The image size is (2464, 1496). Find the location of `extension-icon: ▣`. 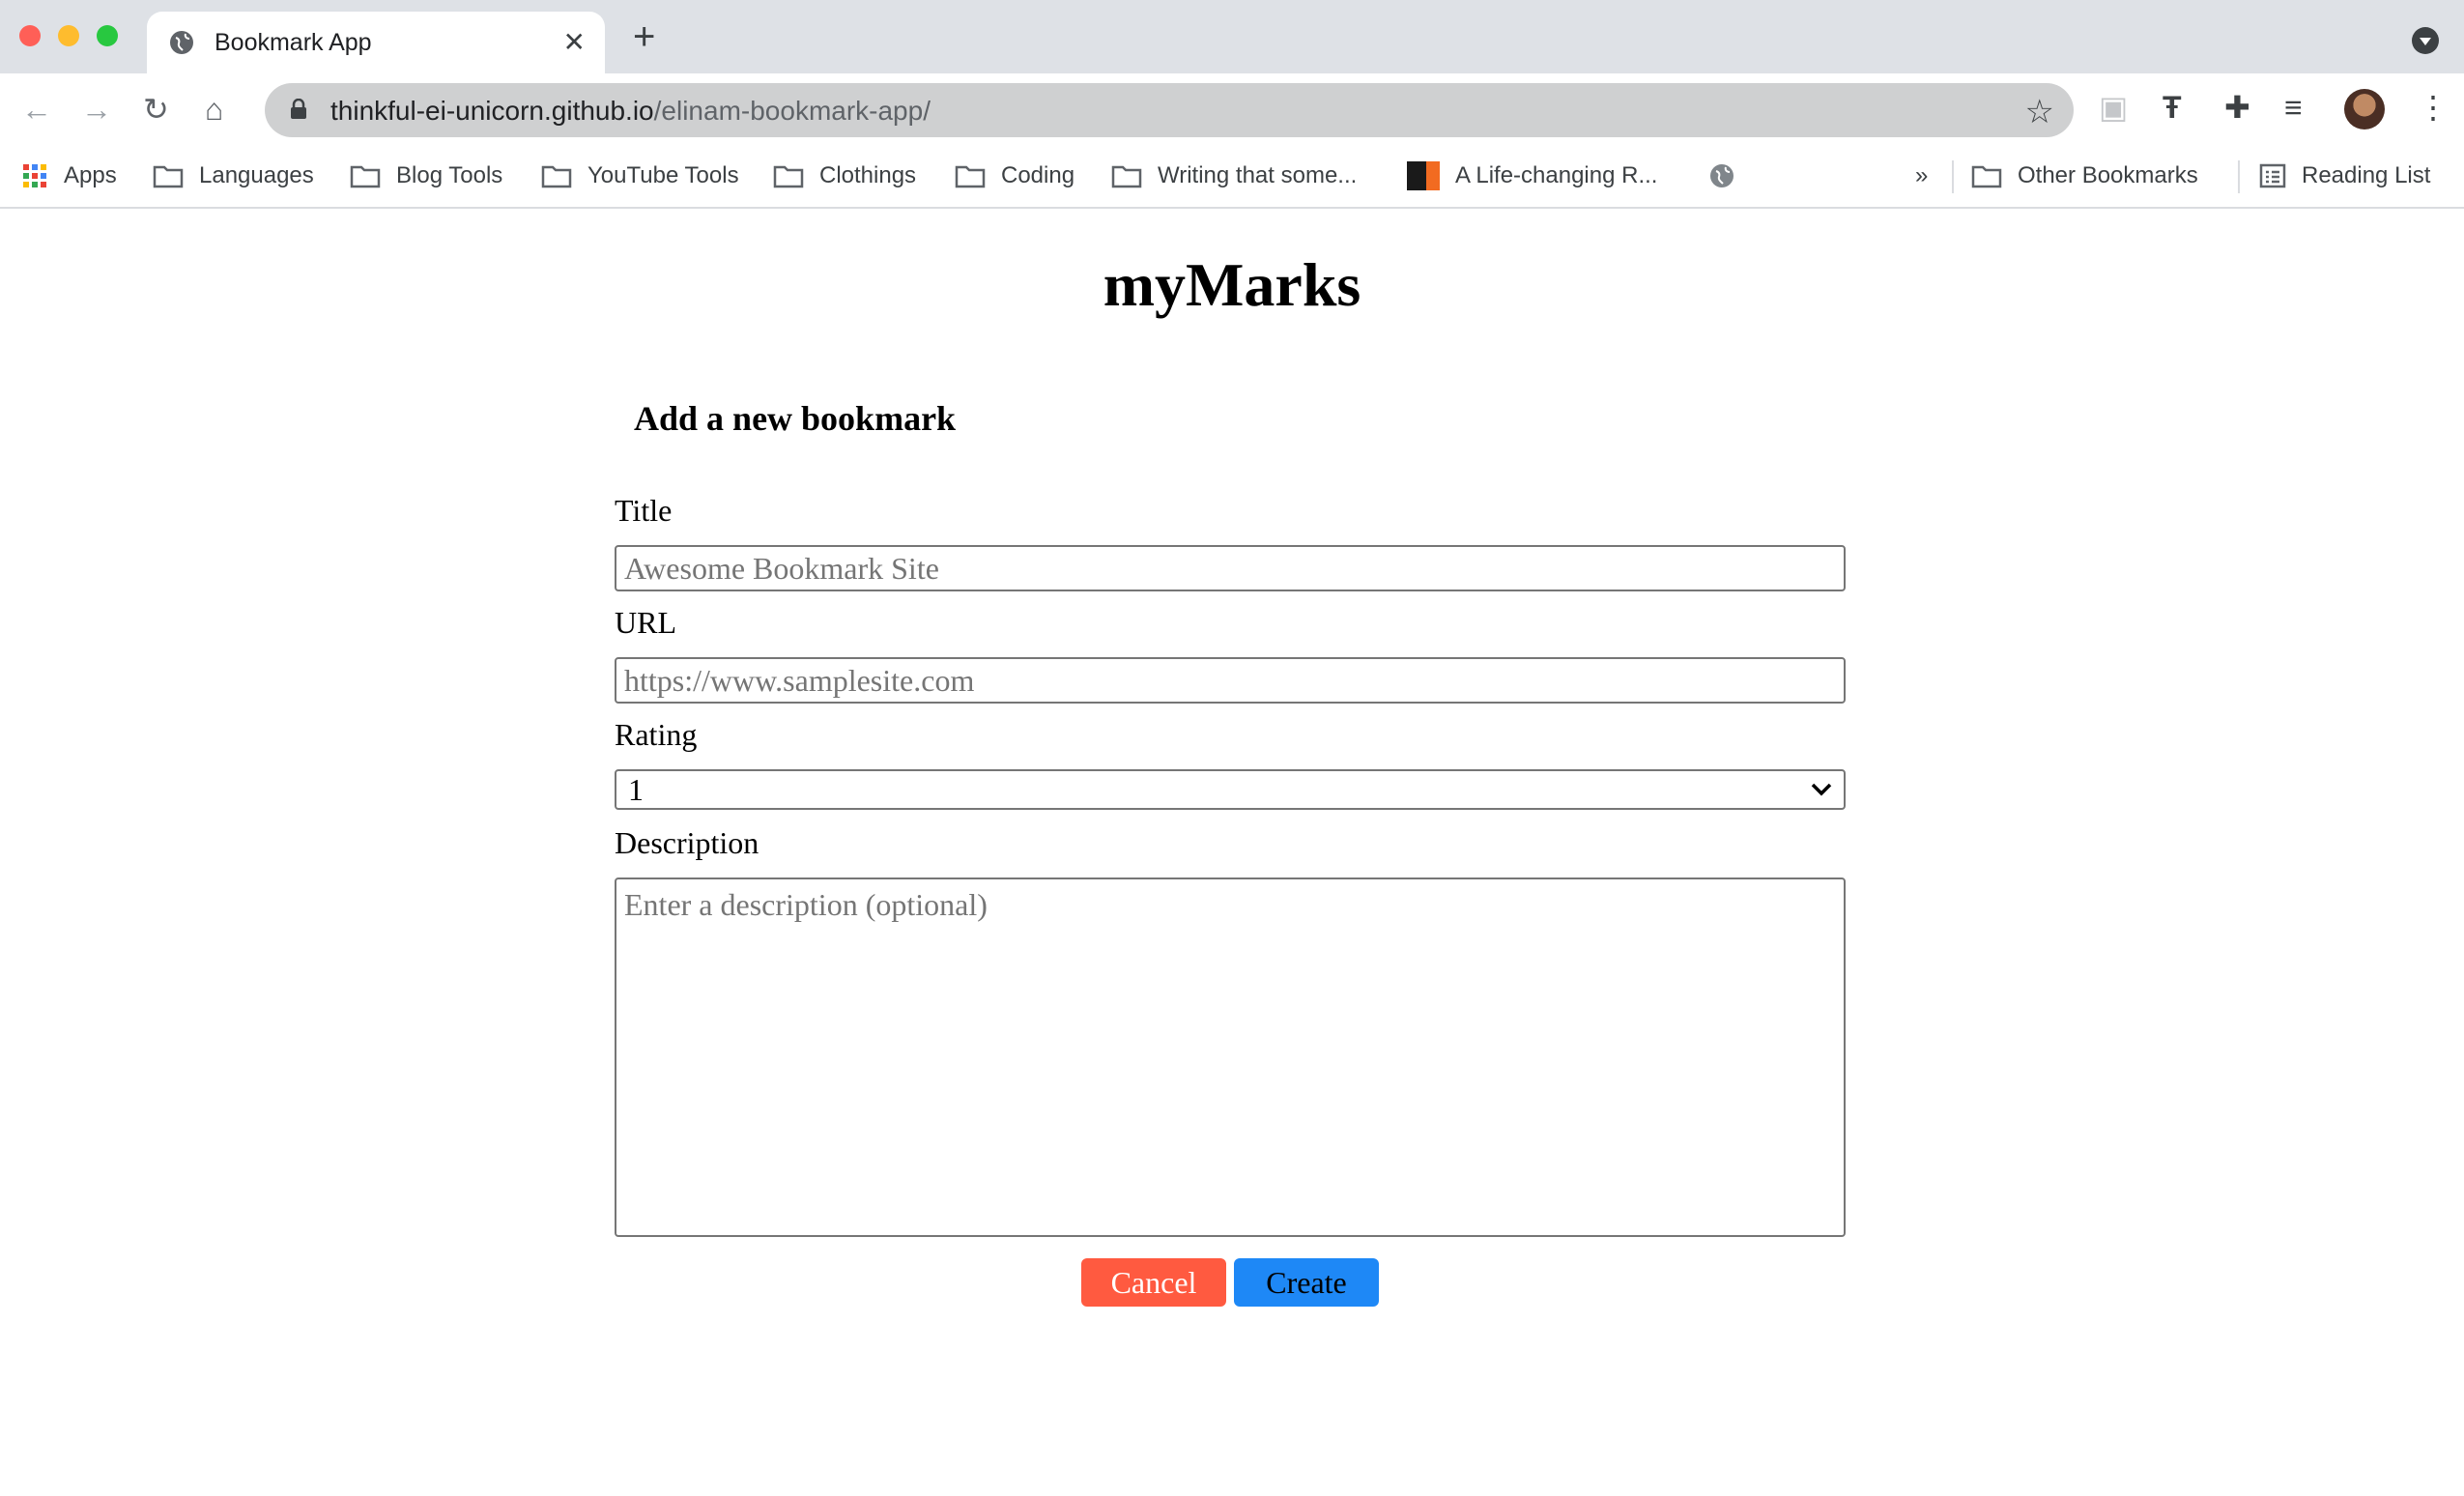

extension-icon: ▣ is located at coordinates (2113, 107).